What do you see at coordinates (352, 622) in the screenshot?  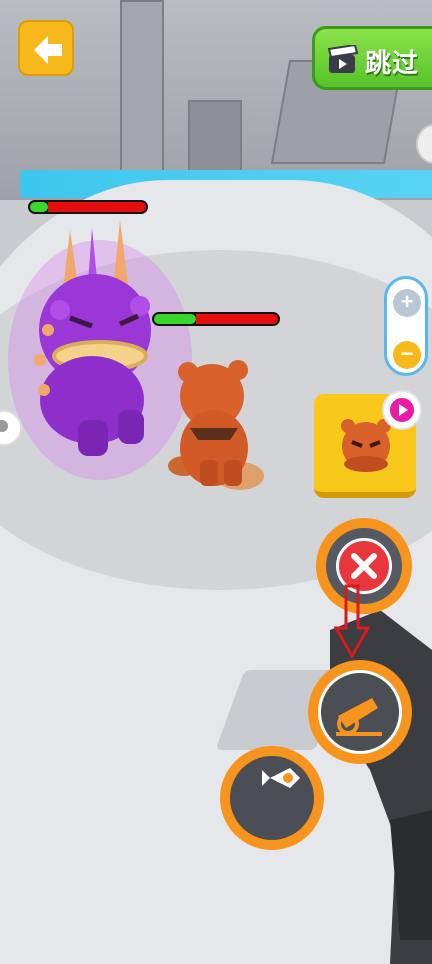 I see `down-arrow-icon` at bounding box center [352, 622].